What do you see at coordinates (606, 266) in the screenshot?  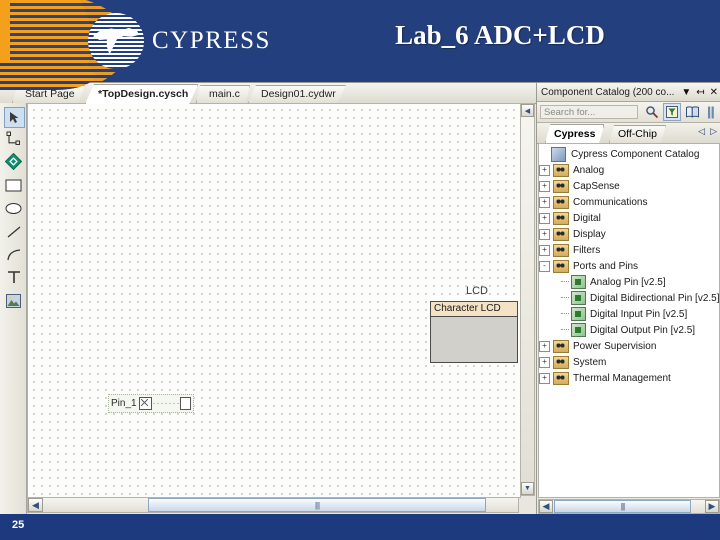 I see `tree-item-label: Ports and Pins` at bounding box center [606, 266].